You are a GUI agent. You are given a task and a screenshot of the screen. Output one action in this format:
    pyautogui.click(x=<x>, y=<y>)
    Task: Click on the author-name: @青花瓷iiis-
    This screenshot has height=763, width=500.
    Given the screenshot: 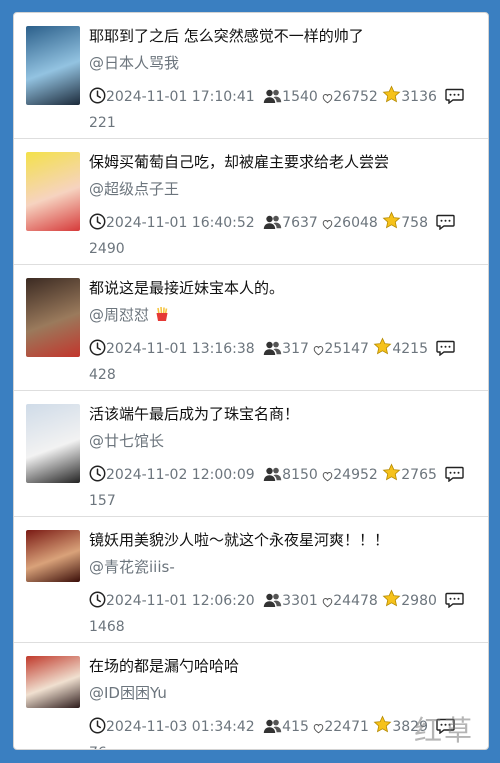 What is the action you would take?
    pyautogui.click(x=132, y=567)
    